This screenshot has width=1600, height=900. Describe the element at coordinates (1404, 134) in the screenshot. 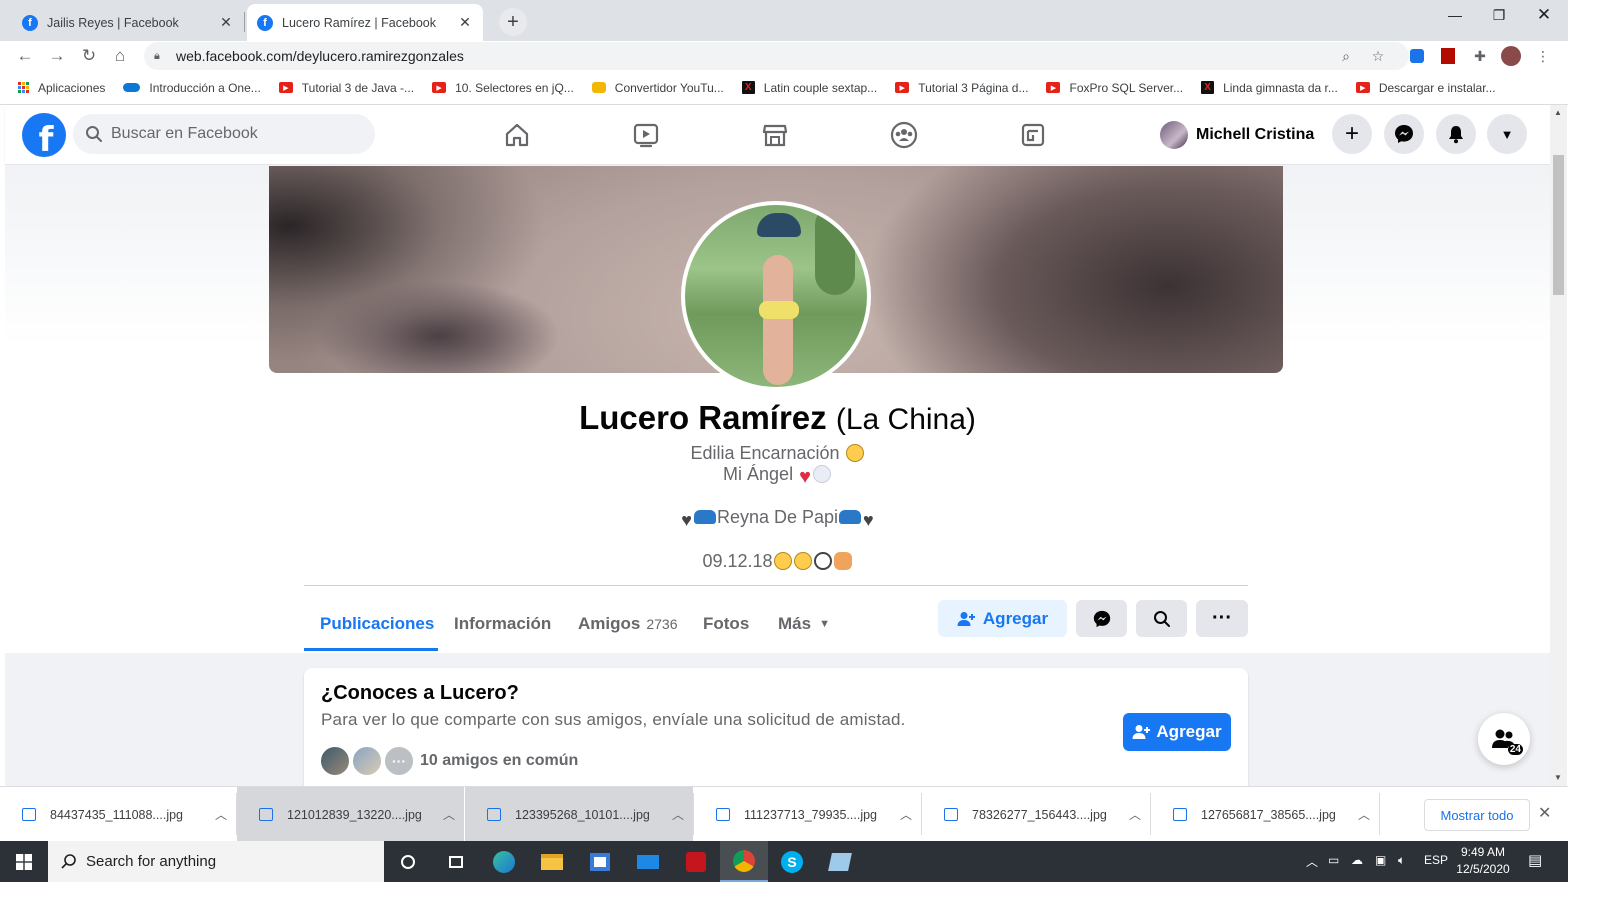

I see `messenger-icon` at that location.